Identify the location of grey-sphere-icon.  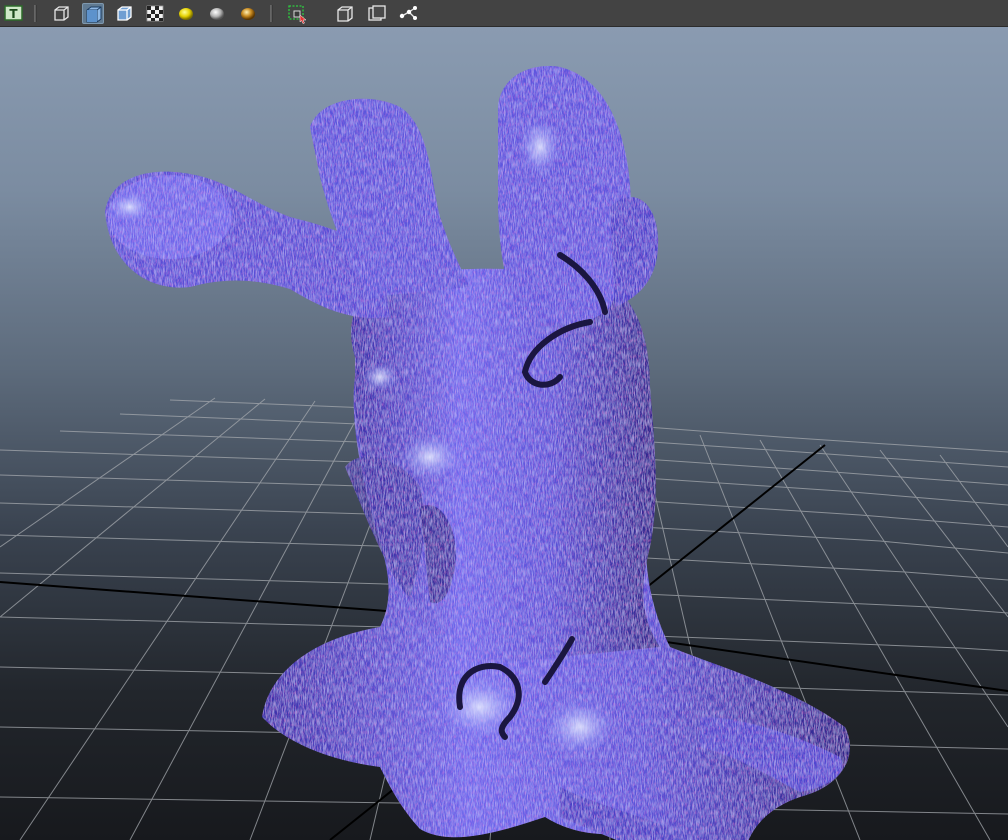
(217, 14).